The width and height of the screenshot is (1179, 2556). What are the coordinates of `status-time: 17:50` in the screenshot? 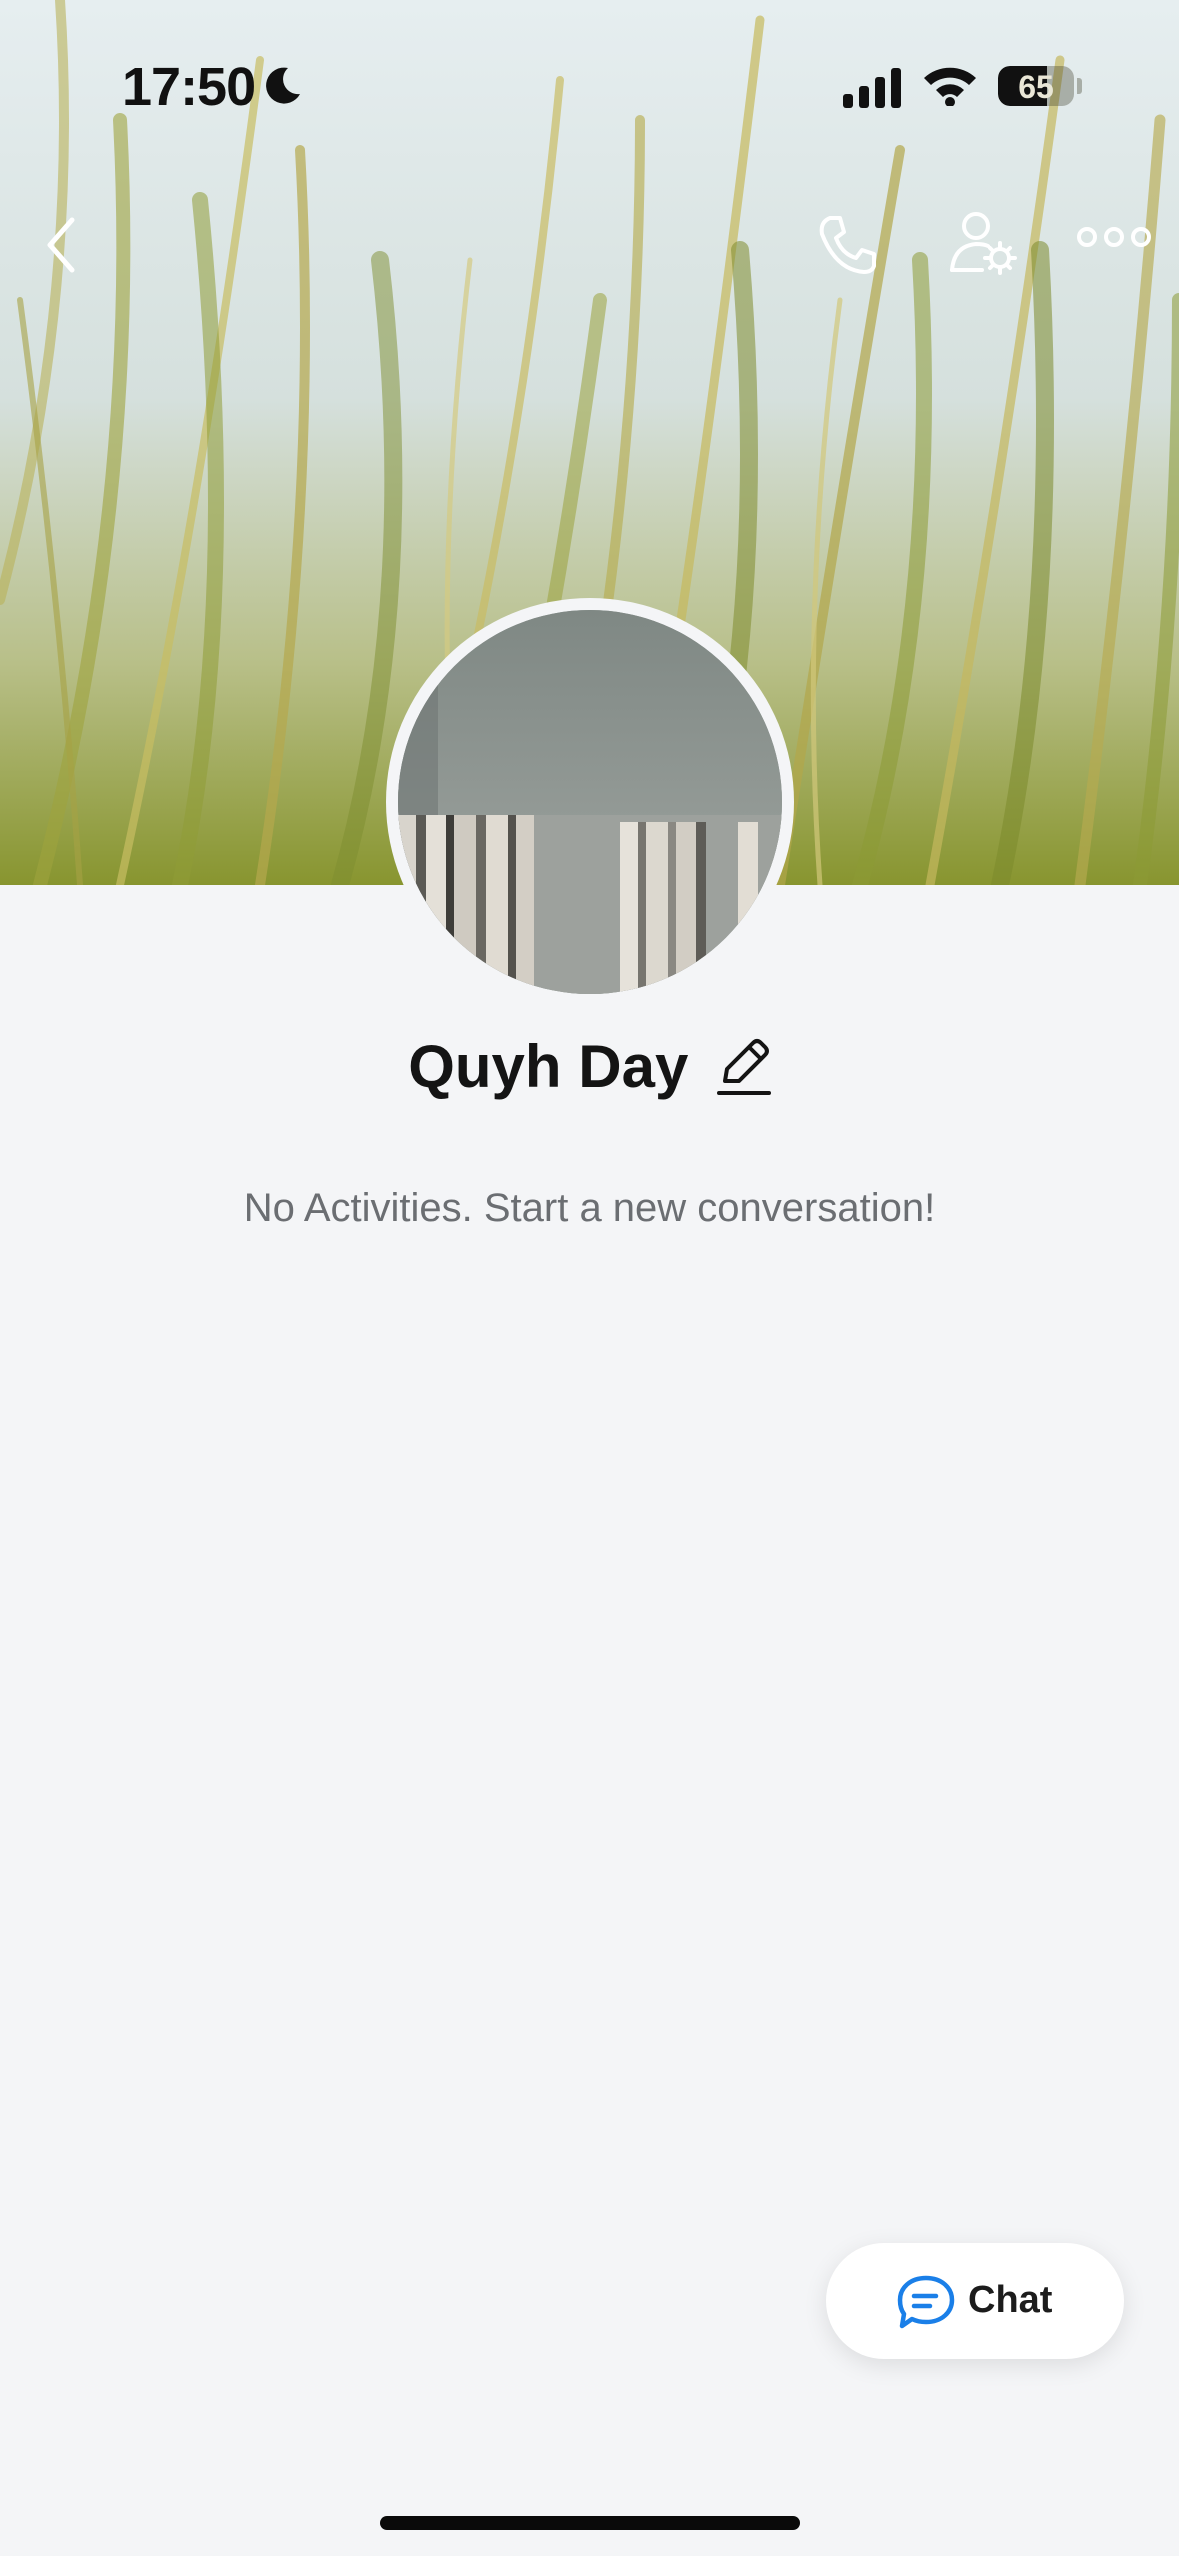 It's located at (189, 87).